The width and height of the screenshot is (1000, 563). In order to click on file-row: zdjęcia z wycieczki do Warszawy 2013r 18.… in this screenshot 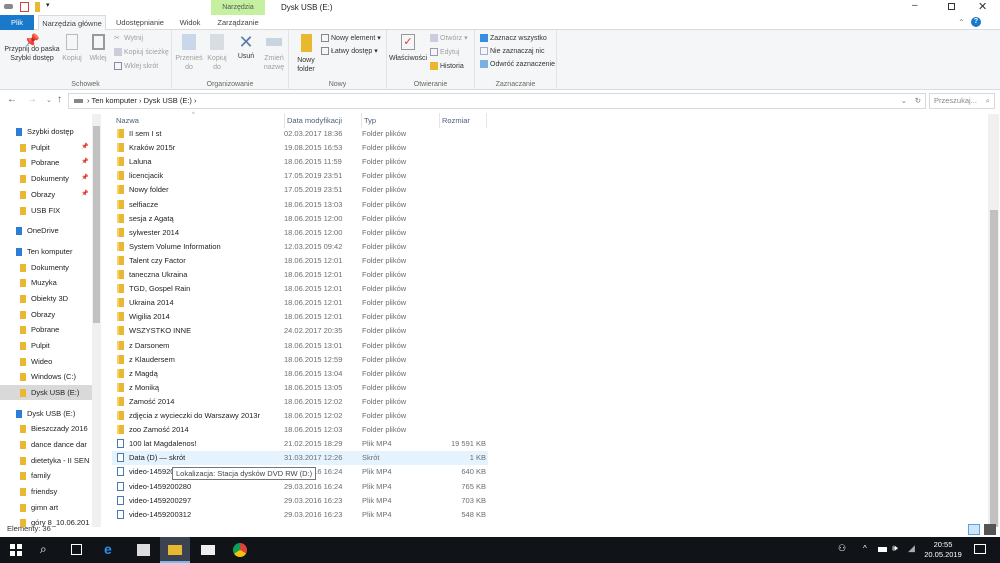, I will do `click(300, 416)`.